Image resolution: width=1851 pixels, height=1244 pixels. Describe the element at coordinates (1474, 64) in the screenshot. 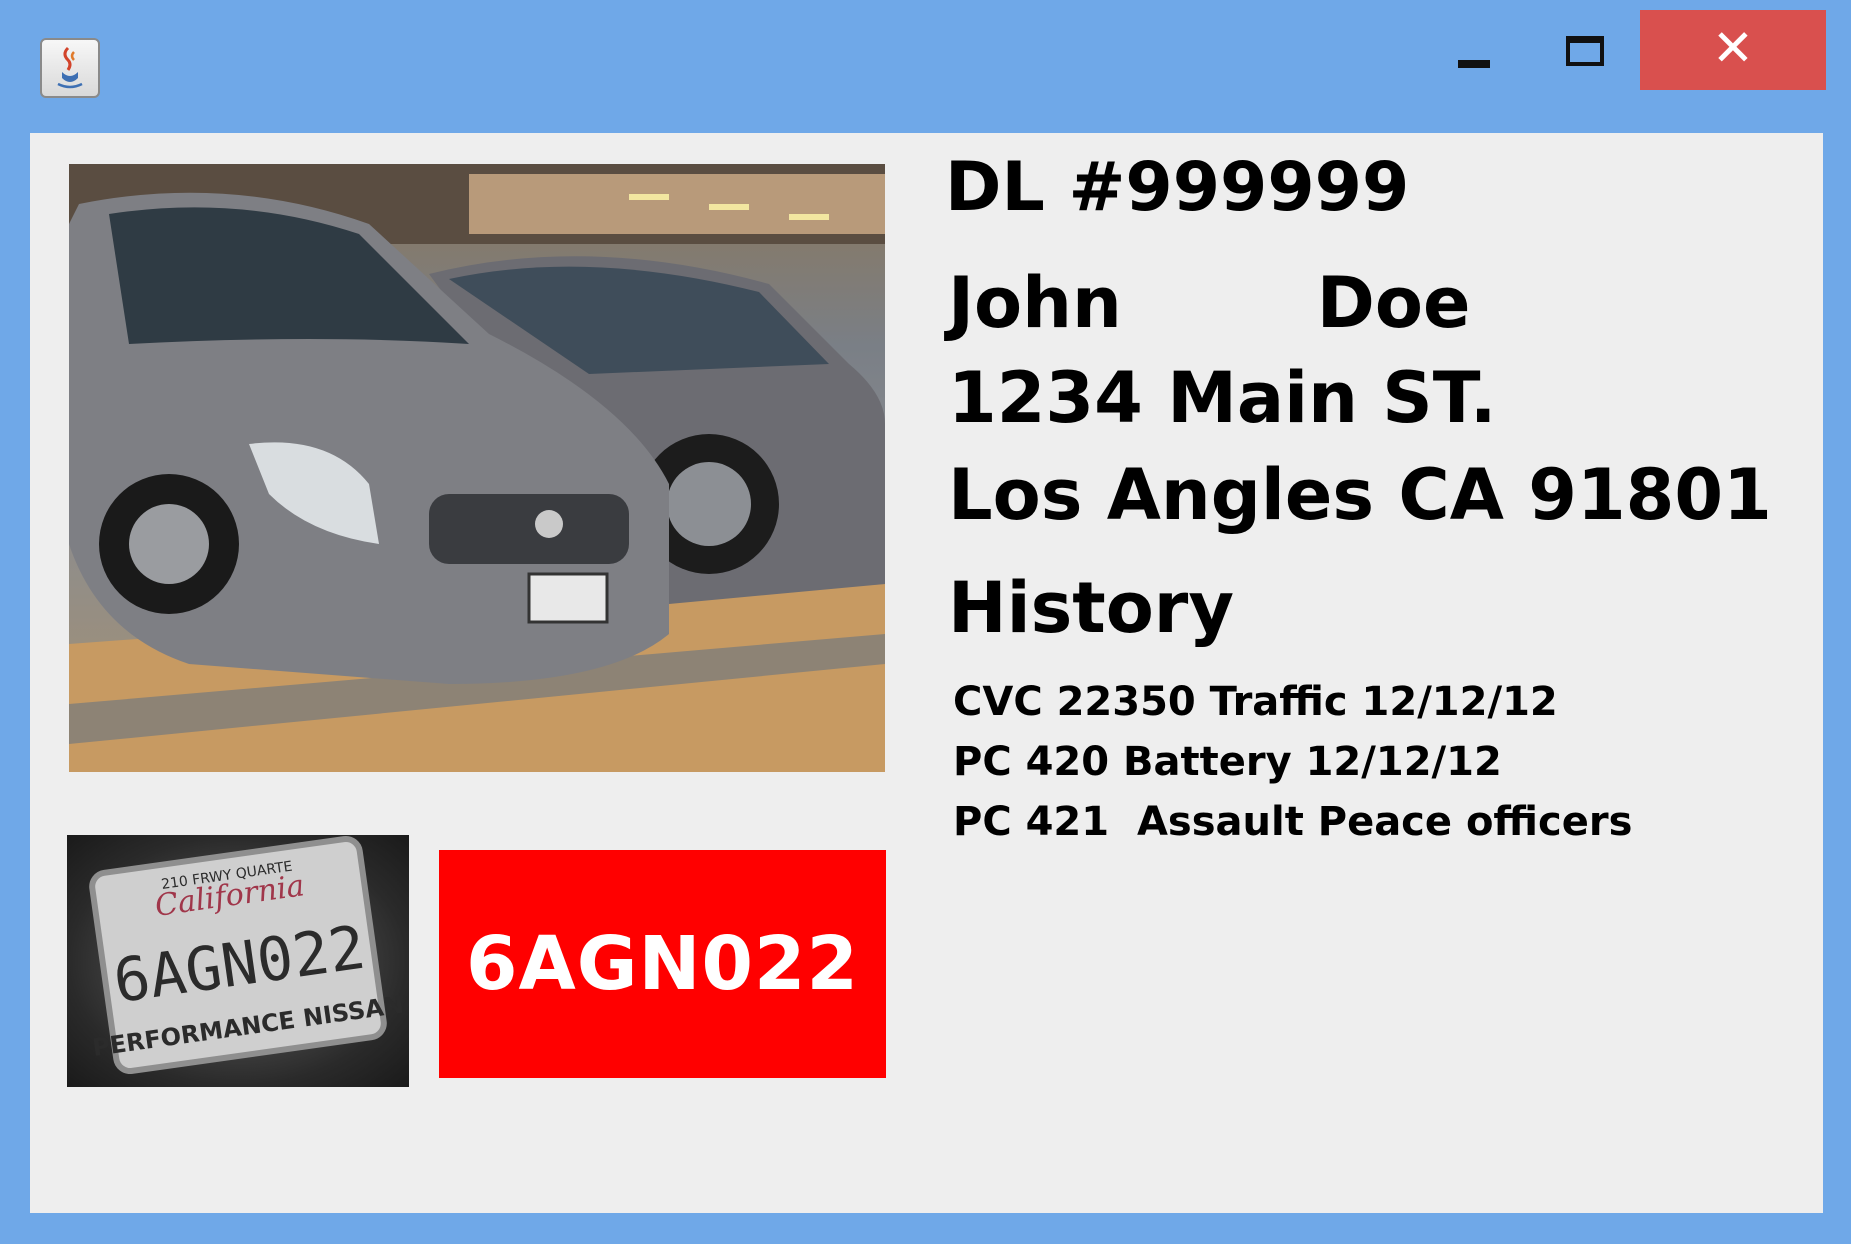

I see `minimize-icon` at that location.